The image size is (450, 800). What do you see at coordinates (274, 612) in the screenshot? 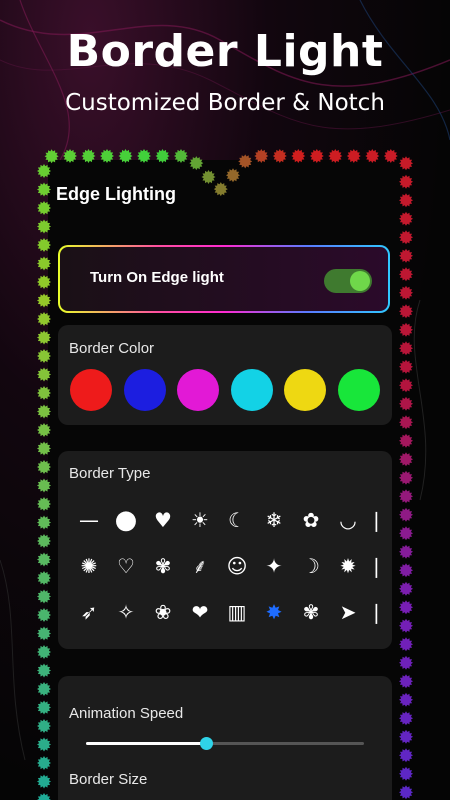
I see `blue-burst-icon: ✸` at bounding box center [274, 612].